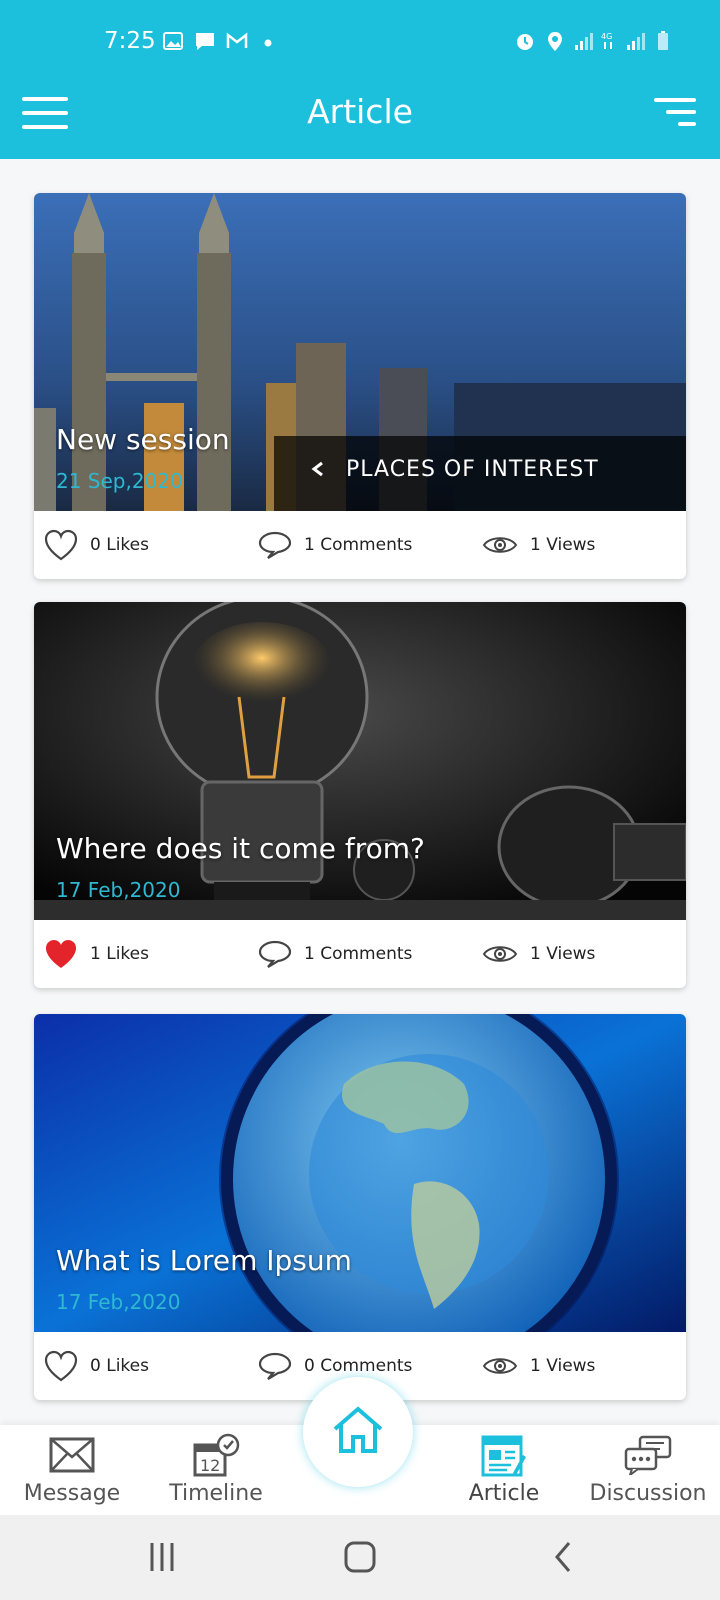 This screenshot has width=720, height=1600. I want to click on nav-label: Article, so click(504, 1493).